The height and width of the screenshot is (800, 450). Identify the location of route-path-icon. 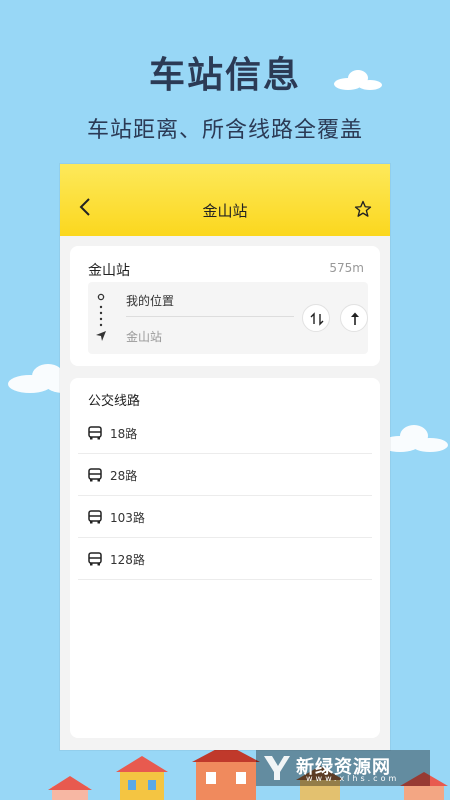
(101, 317).